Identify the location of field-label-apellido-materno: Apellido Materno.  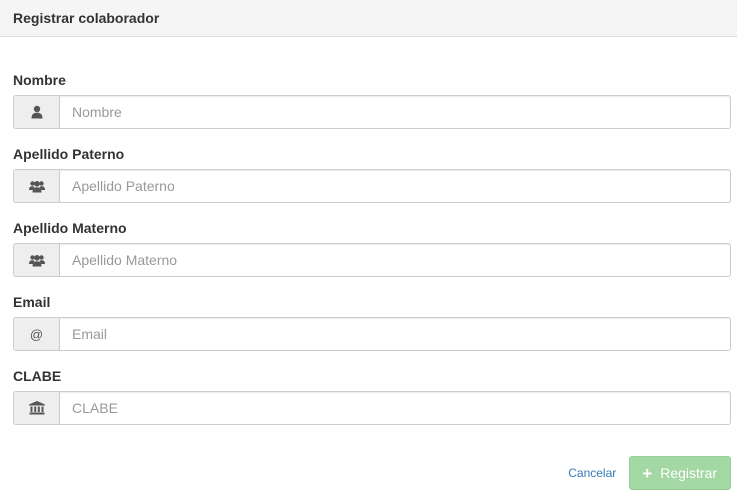
(70, 228).